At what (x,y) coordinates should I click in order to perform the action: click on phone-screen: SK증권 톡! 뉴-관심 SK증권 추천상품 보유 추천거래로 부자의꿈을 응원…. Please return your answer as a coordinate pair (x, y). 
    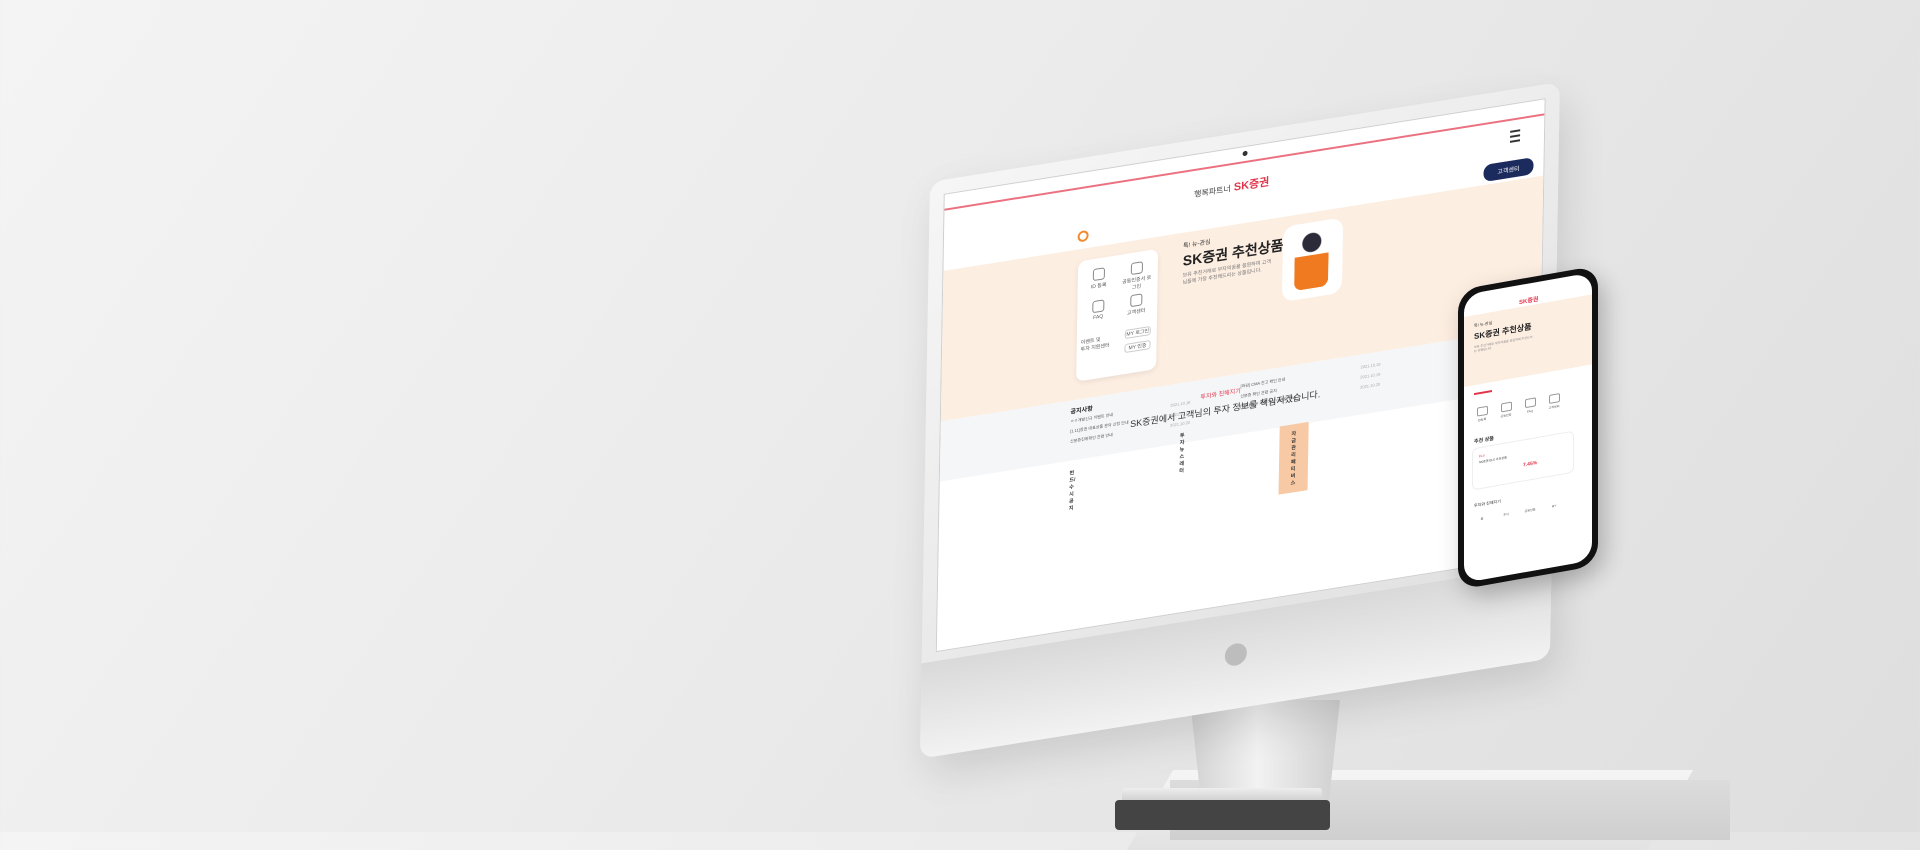
    Looking at the image, I should click on (1528, 427).